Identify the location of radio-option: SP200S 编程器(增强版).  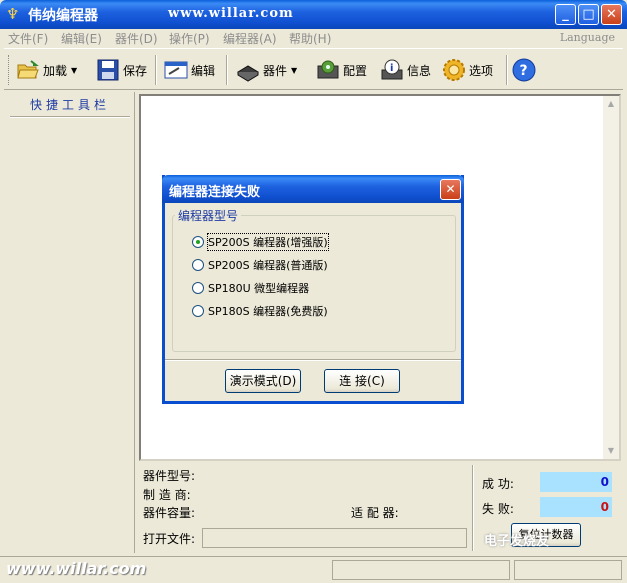
(260, 242).